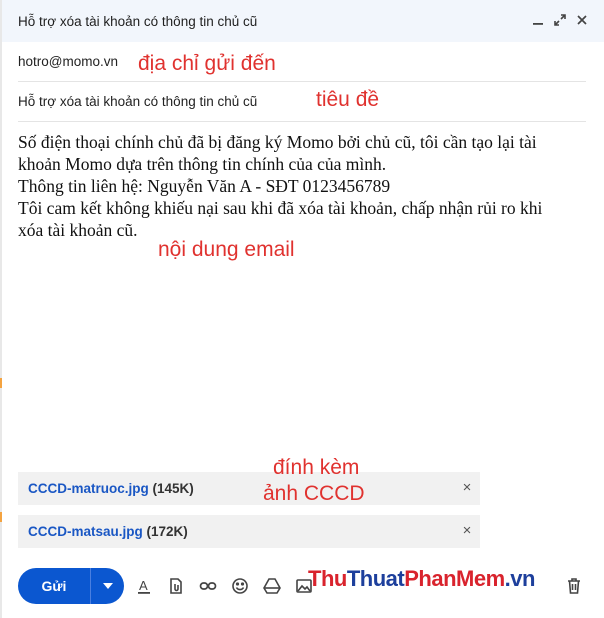  What do you see at coordinates (302, 102) in the screenshot?
I see `subject-field: Hỗ trợ xóa tài khoản có thông tin chủ cũ` at bounding box center [302, 102].